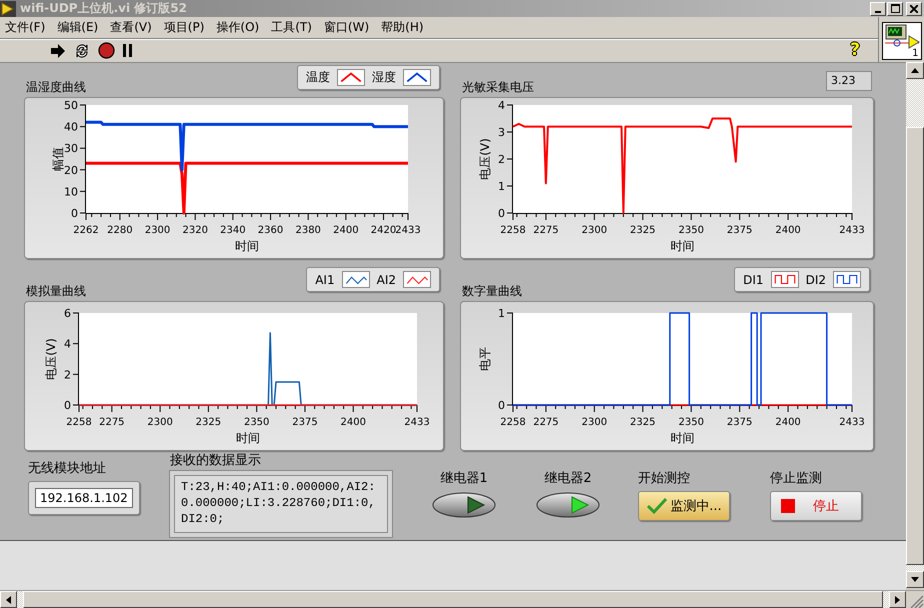 The image size is (924, 608). I want to click on tick-label: 3, so click(501, 132).